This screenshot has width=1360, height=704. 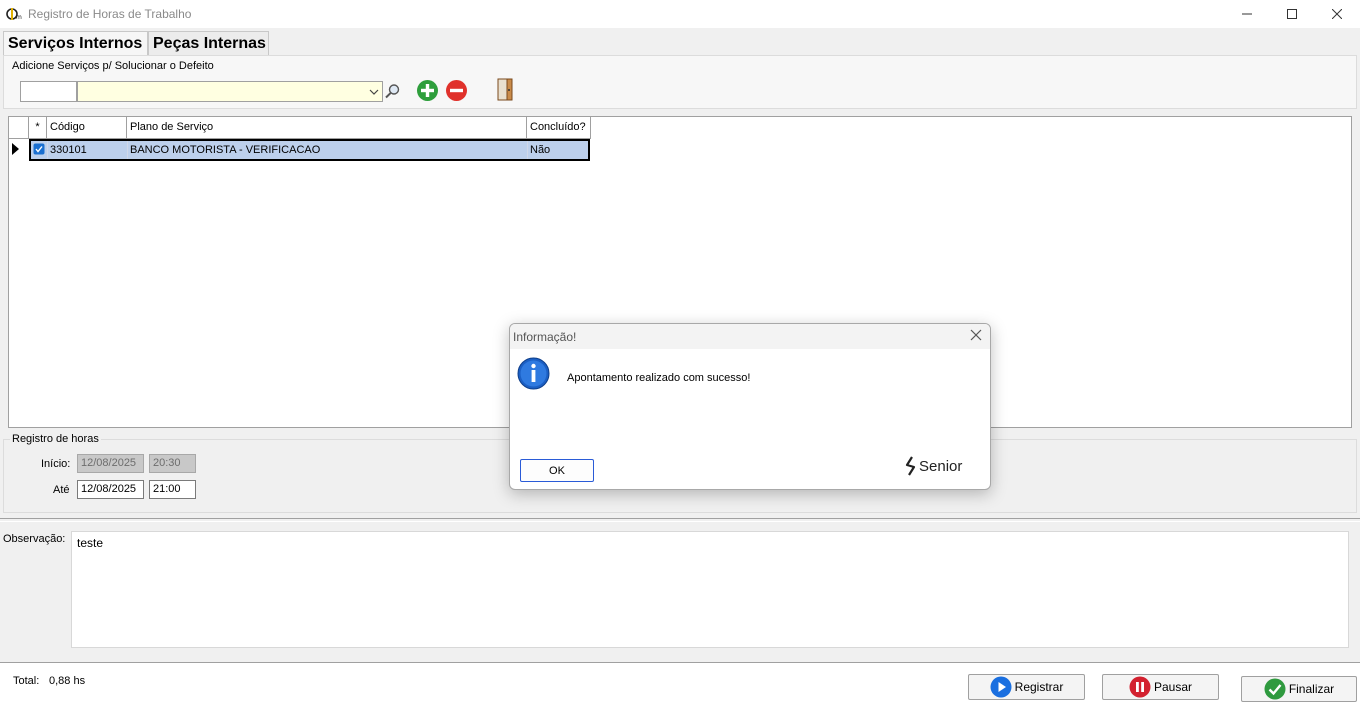 I want to click on senior-brand: Senior, so click(x=933, y=466).